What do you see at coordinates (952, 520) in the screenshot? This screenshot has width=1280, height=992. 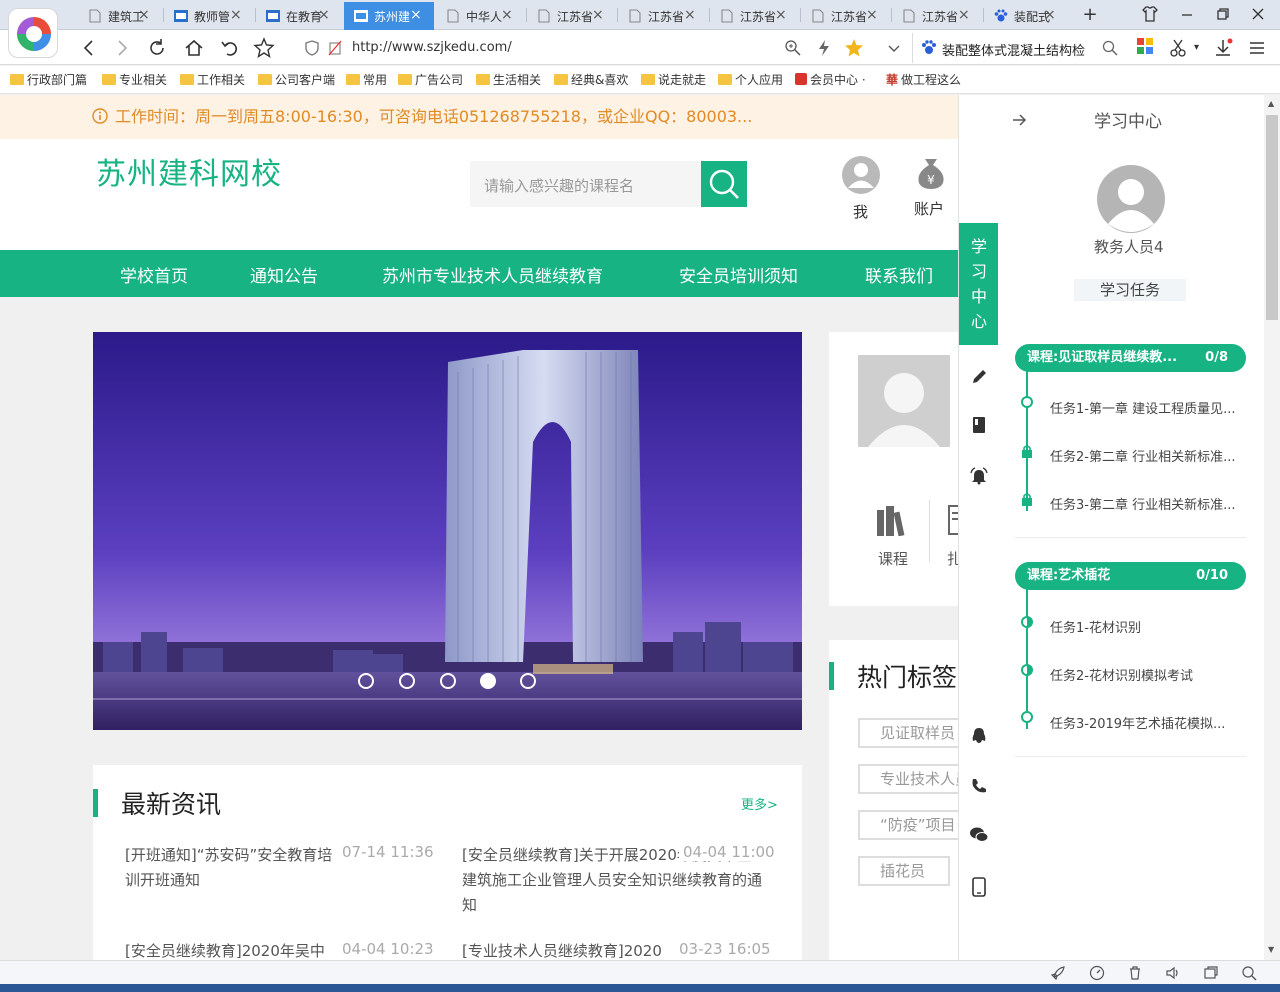 I see `document-icon` at bounding box center [952, 520].